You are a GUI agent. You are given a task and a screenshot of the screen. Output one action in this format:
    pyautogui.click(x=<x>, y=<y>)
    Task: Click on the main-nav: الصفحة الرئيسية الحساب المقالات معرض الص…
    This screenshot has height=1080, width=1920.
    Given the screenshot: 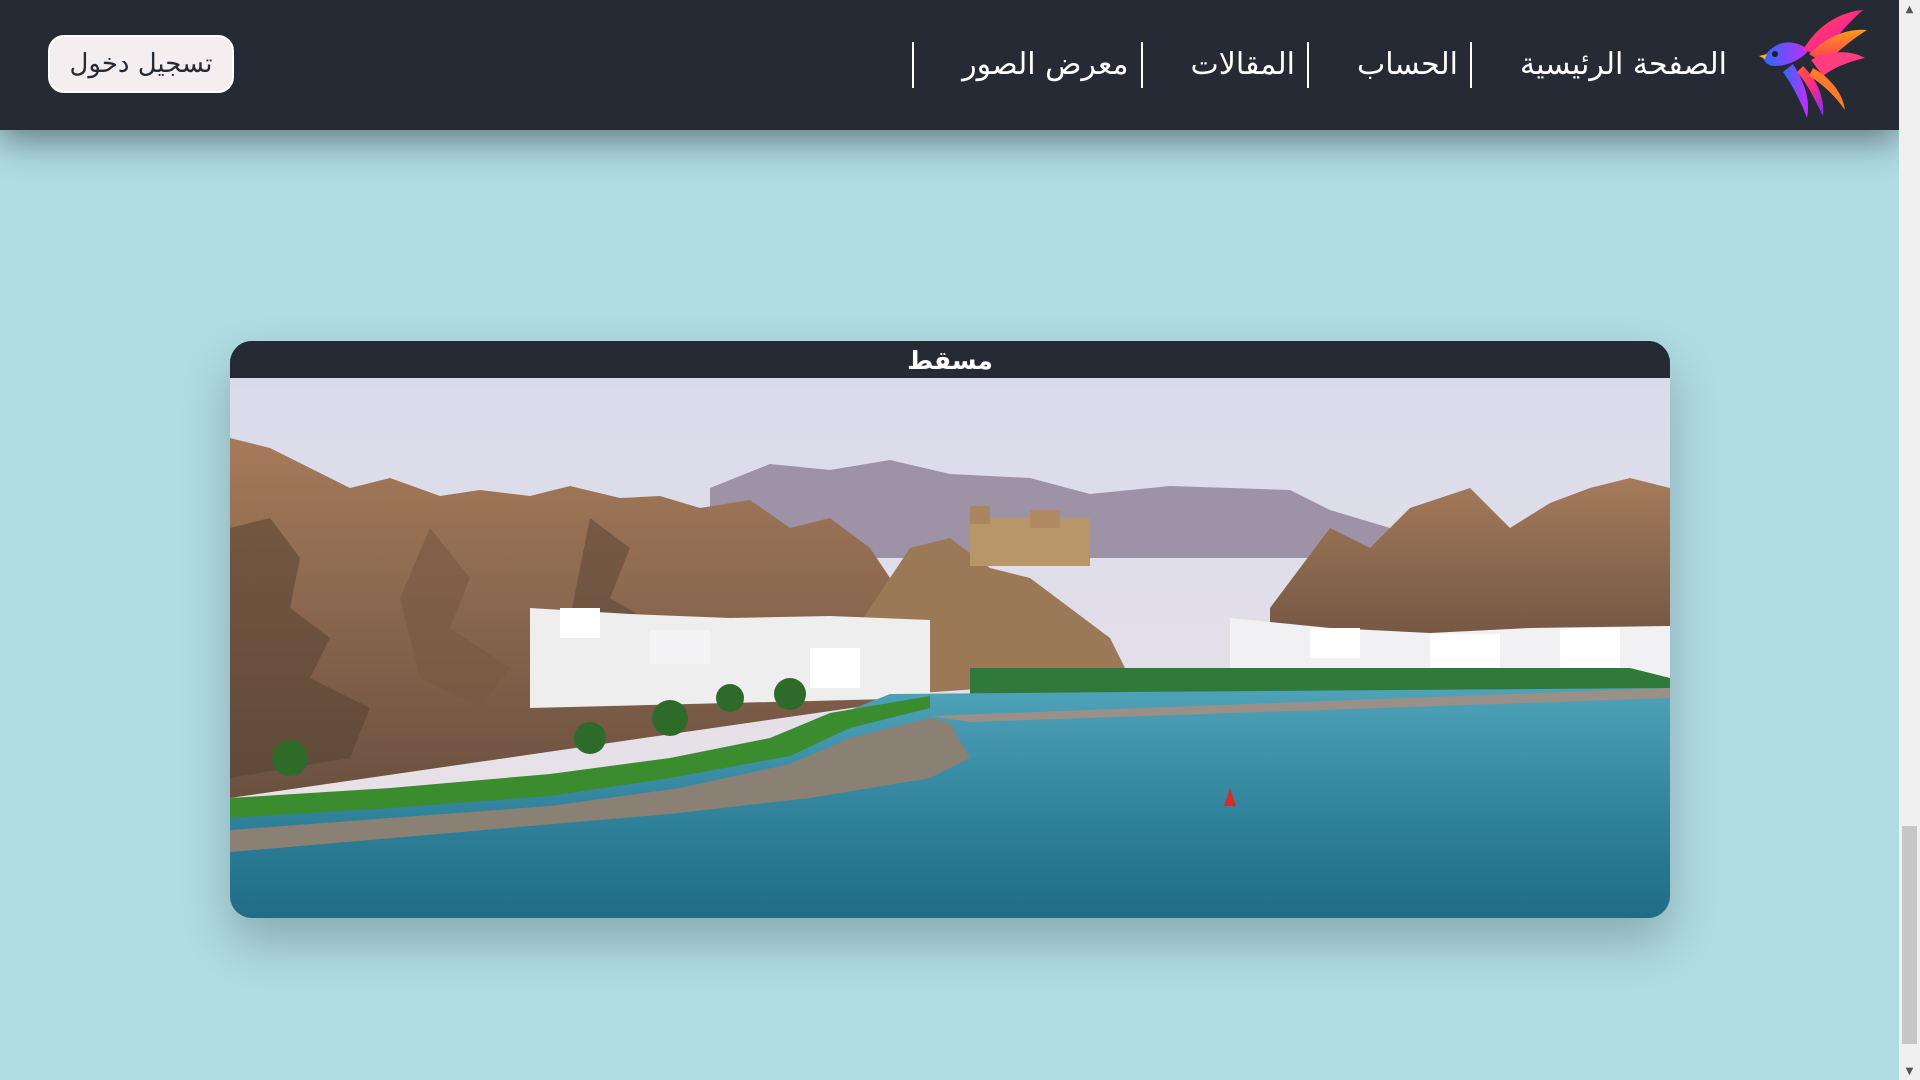 What is the action you would take?
    pyautogui.click(x=1325, y=65)
    